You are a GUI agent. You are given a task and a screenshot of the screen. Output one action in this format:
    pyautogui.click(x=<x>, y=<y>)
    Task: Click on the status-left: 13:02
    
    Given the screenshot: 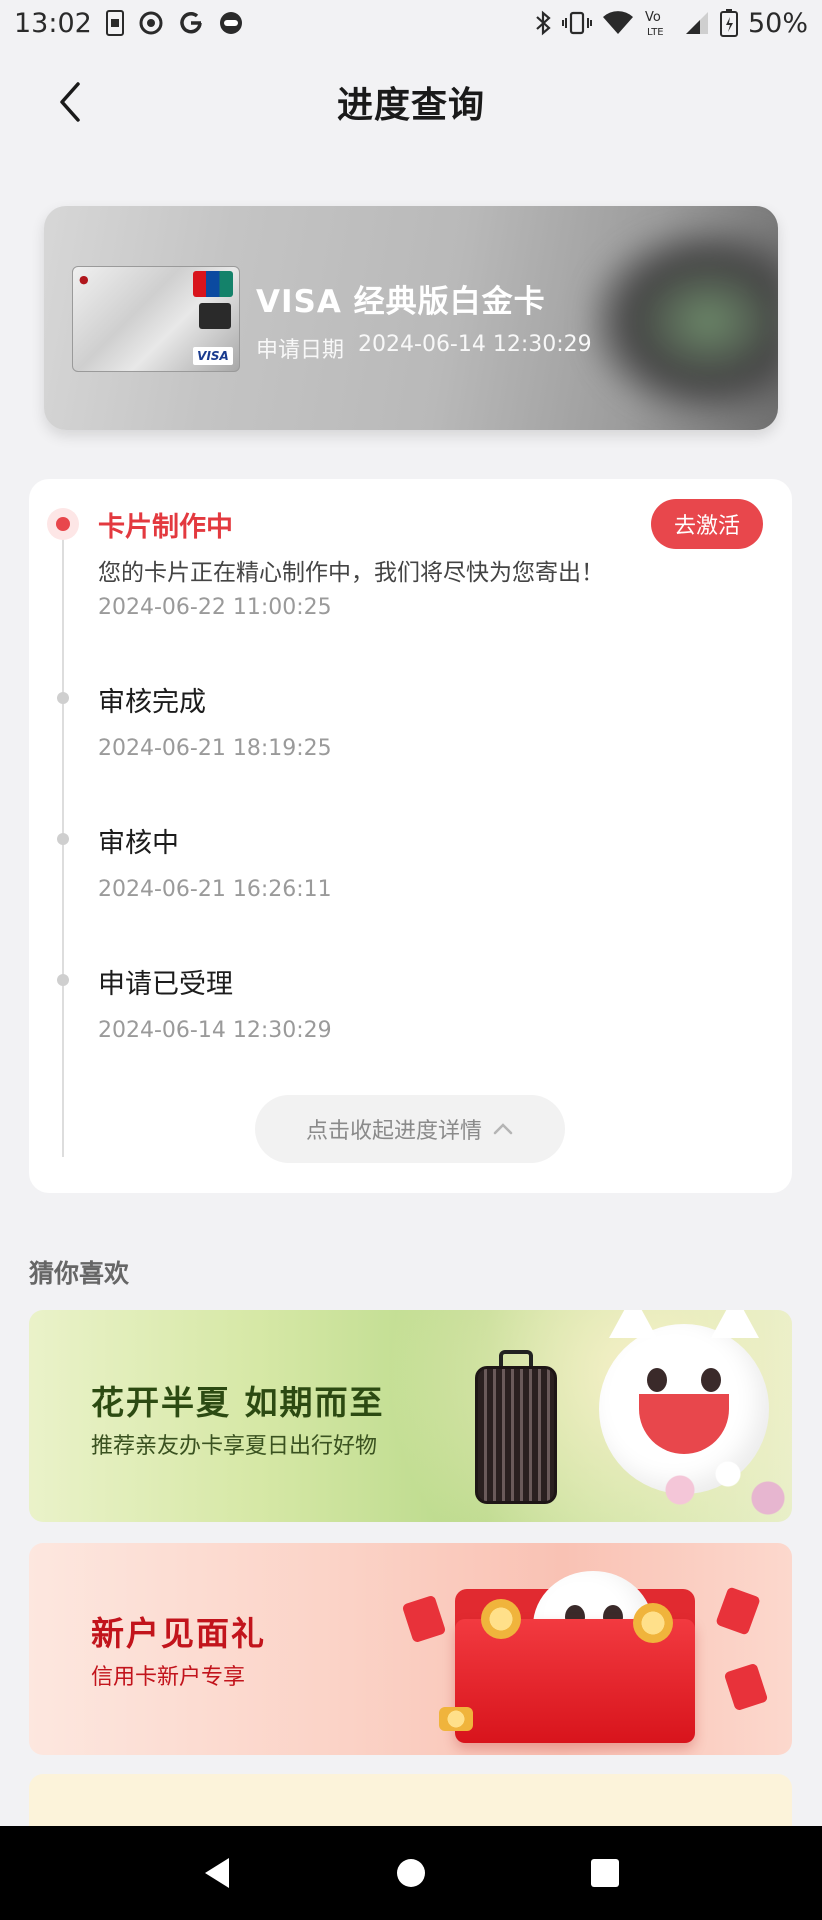 What is the action you would take?
    pyautogui.click(x=129, y=23)
    